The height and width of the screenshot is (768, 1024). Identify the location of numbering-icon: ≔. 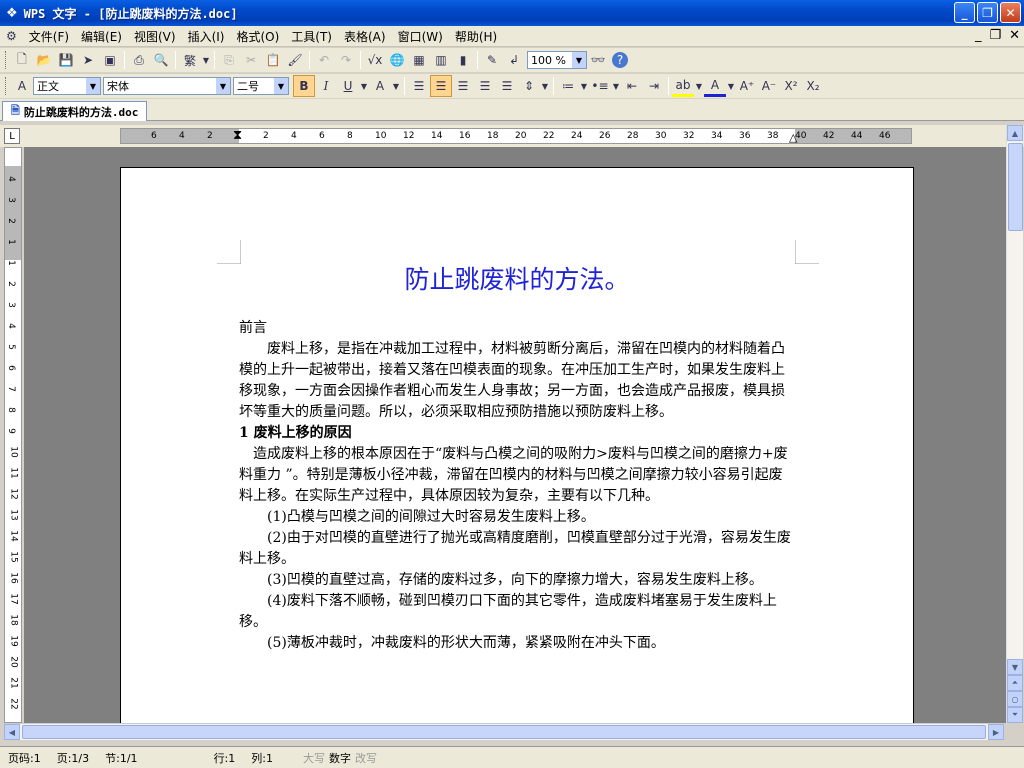
(568, 86).